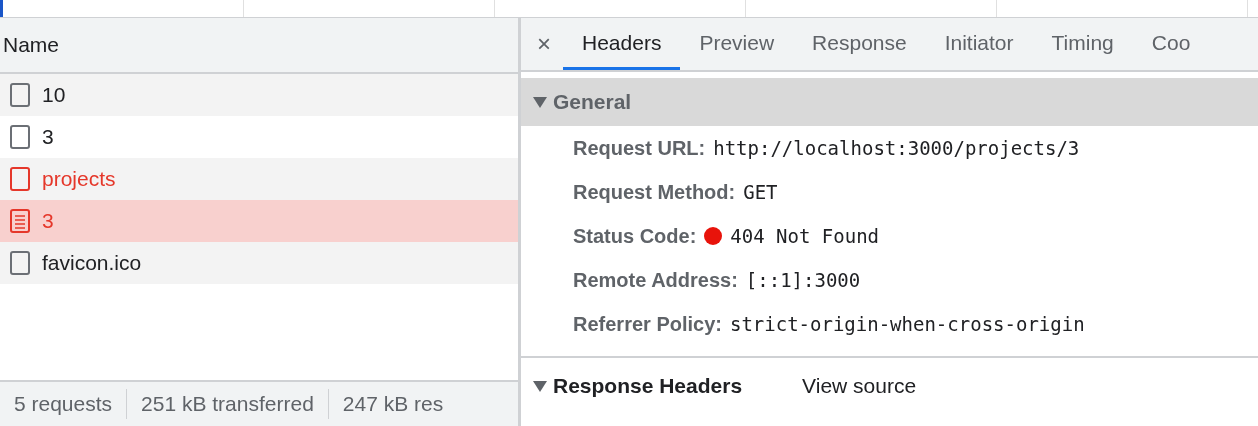  What do you see at coordinates (227, 404) in the screenshot?
I see `status-text: 251 kB transferred` at bounding box center [227, 404].